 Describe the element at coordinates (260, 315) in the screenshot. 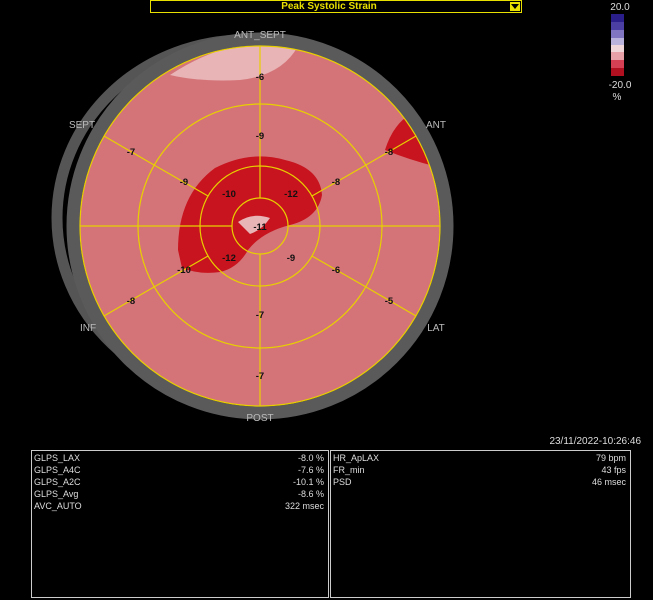

I see `segment-mid-post: -7` at that location.